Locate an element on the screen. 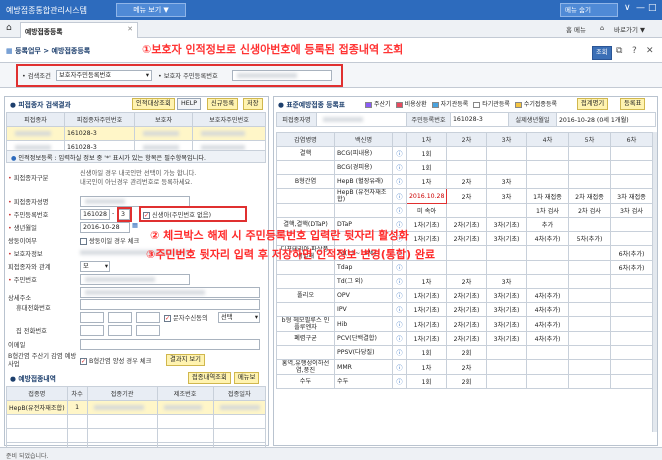 This screenshot has height=460, width=662. dose-cell: 3차 재접종 is located at coordinates (631, 196).